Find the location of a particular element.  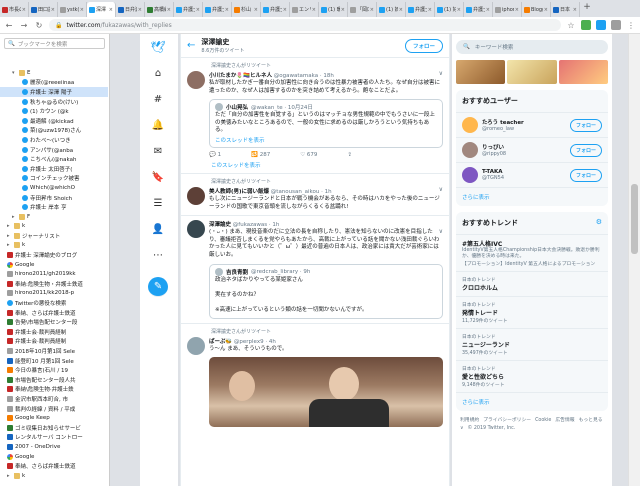

browser-tab: (1) 暖× is located at coordinates (333, 9).